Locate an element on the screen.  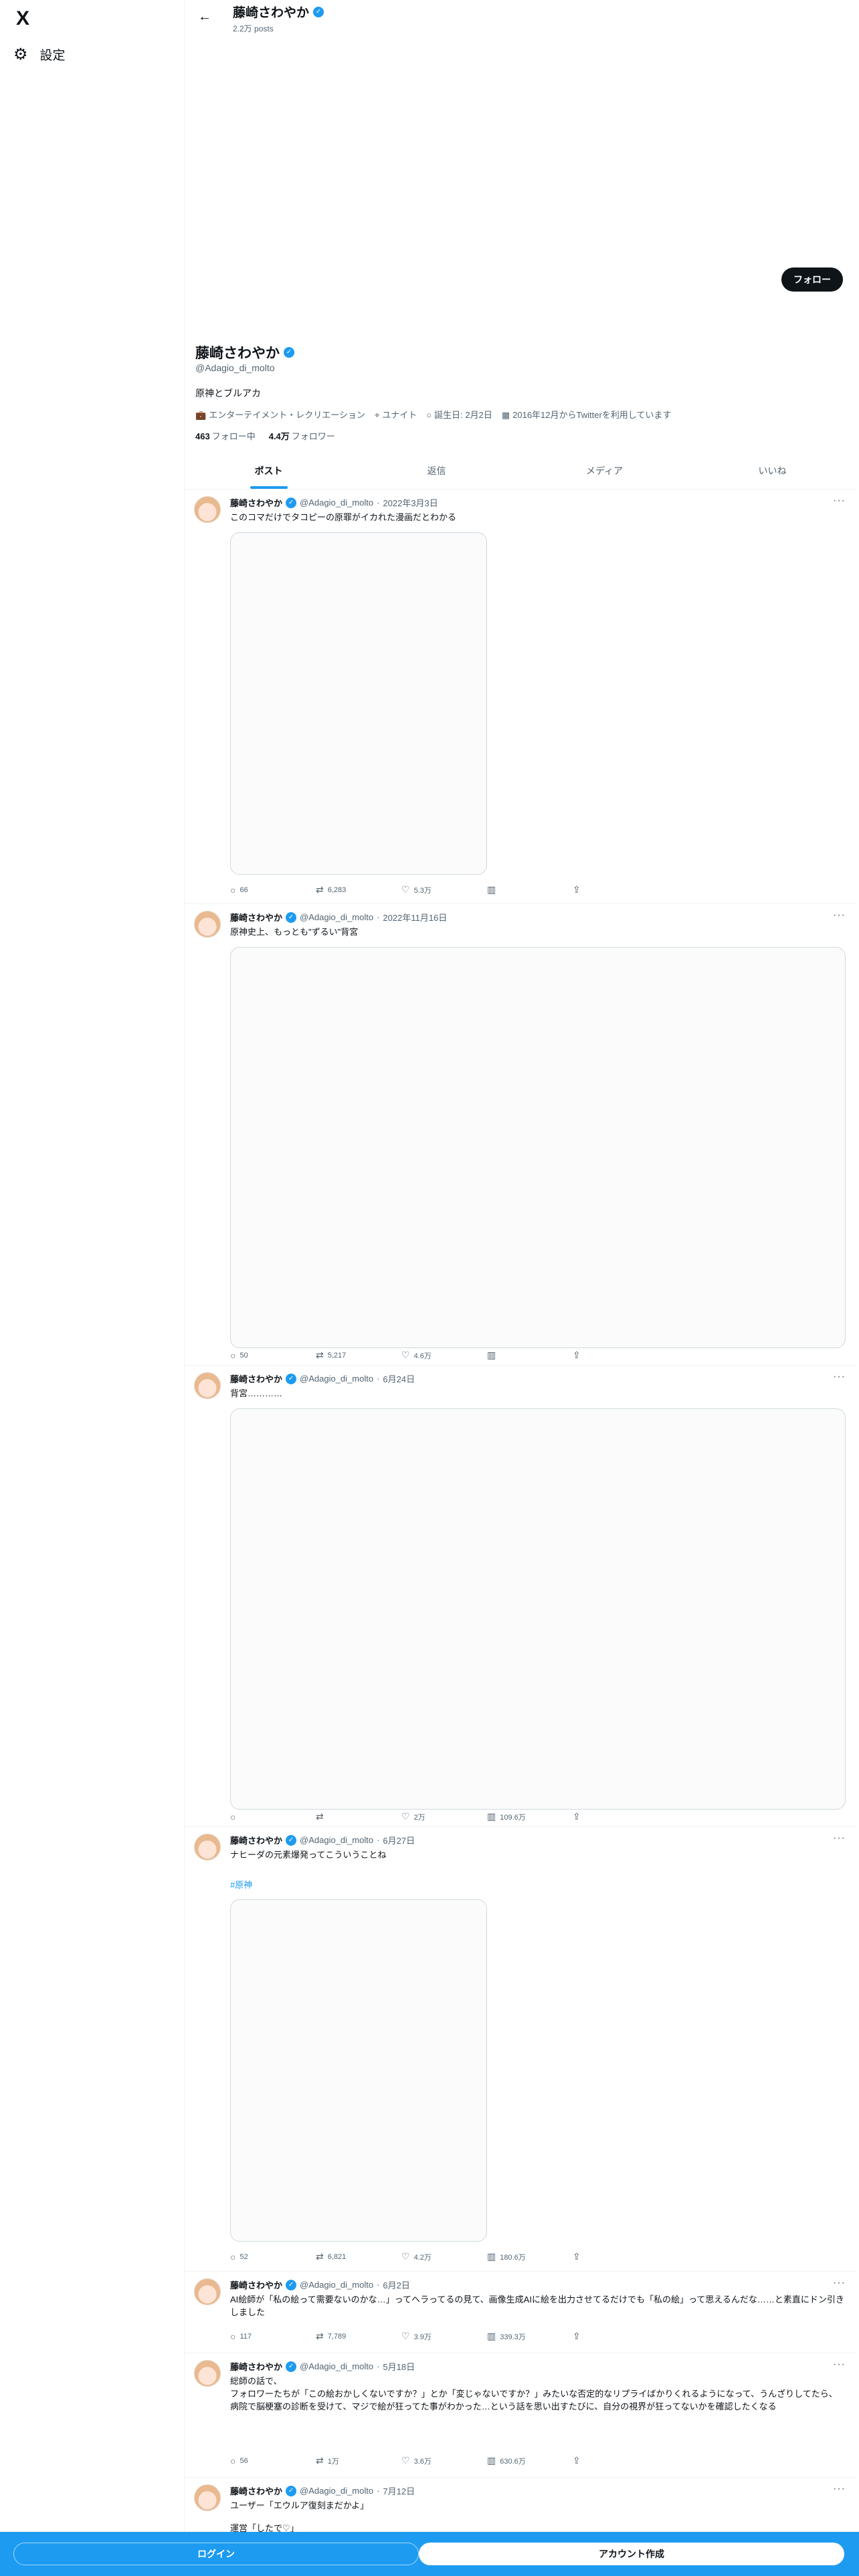
followers-link: 4.4万 フォロワー is located at coordinates (302, 436).